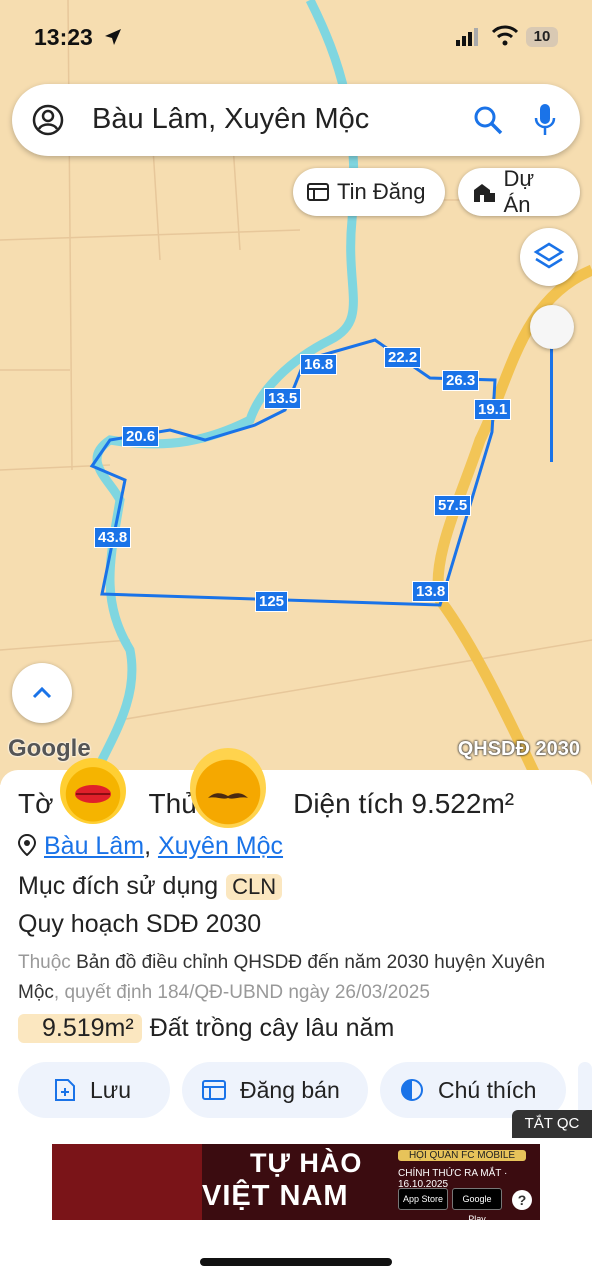 This screenshot has height=1280, width=592. Describe the element at coordinates (113, 537) in the screenshot. I see `edge-label: 43.8` at that location.